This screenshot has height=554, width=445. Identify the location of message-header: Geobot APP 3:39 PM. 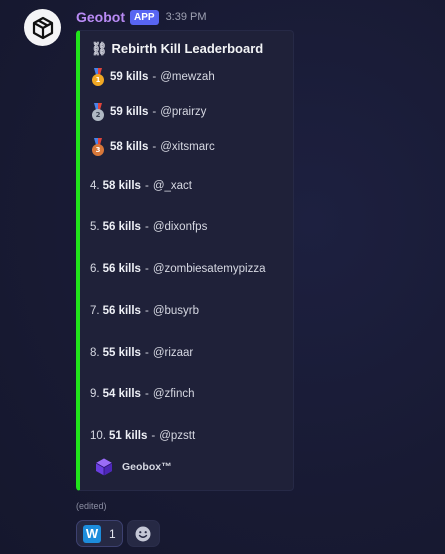
(141, 17).